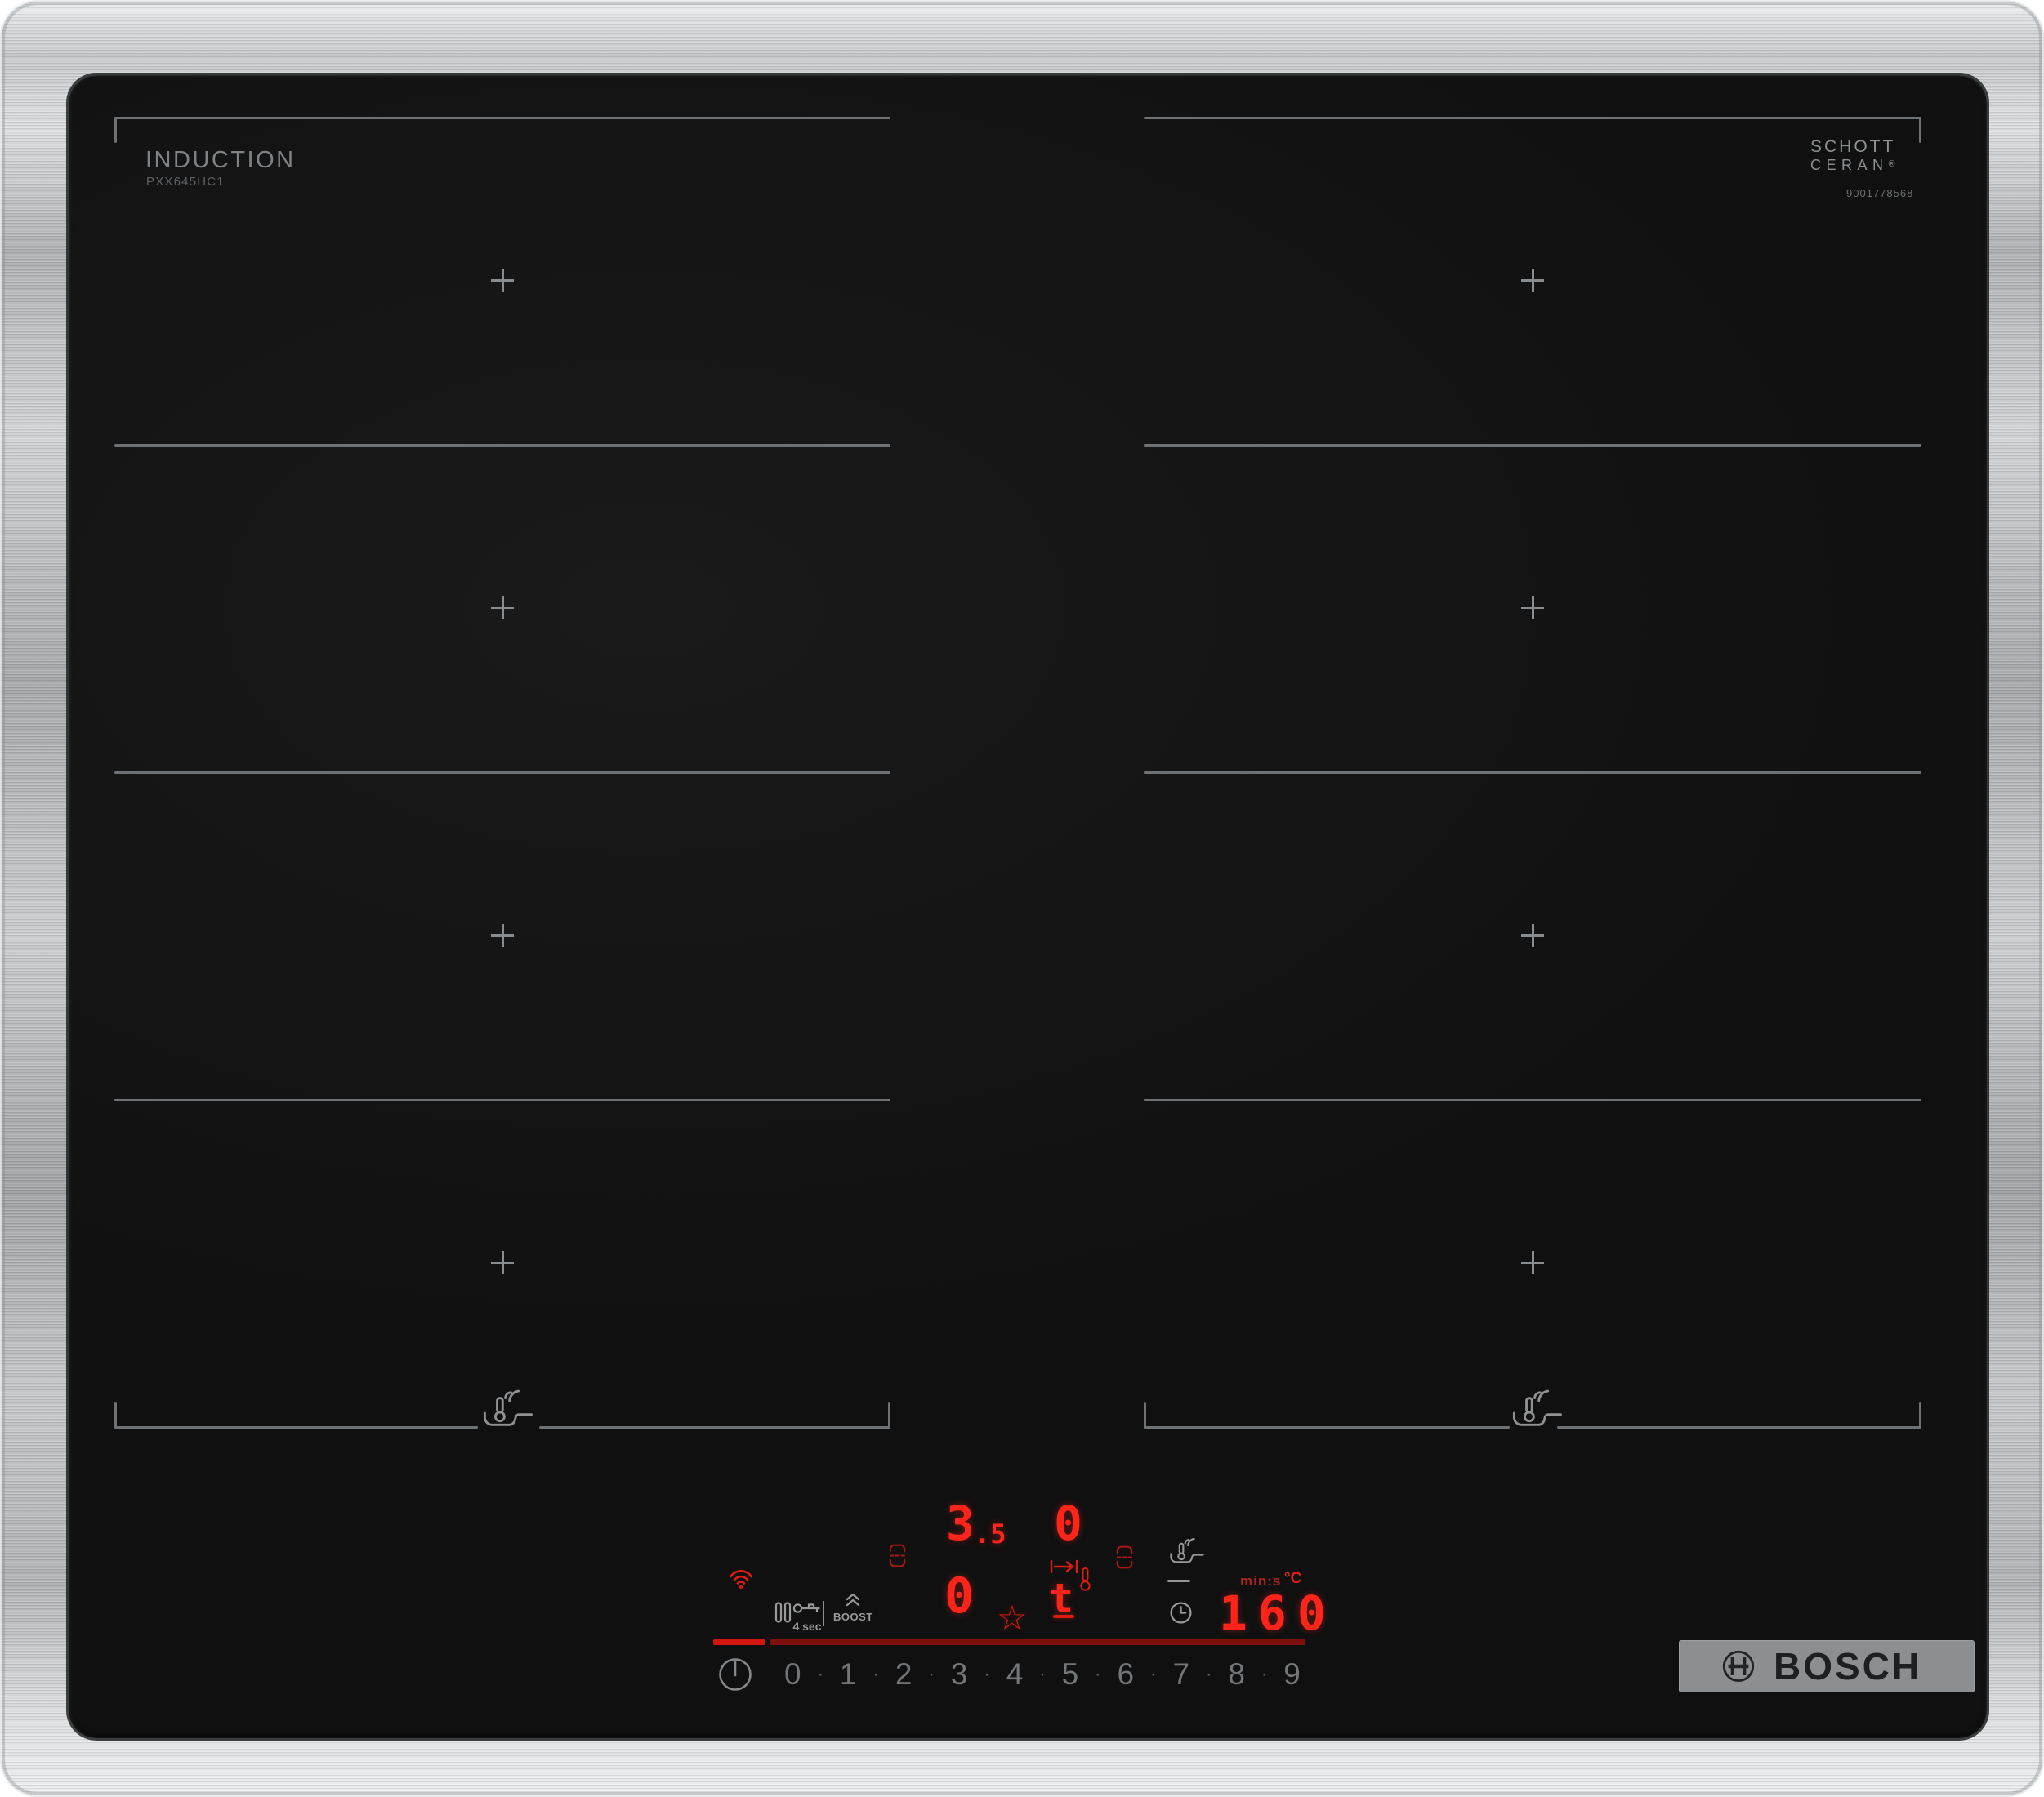 The image size is (2044, 1797). I want to click on power-digit: 3, so click(960, 1523).